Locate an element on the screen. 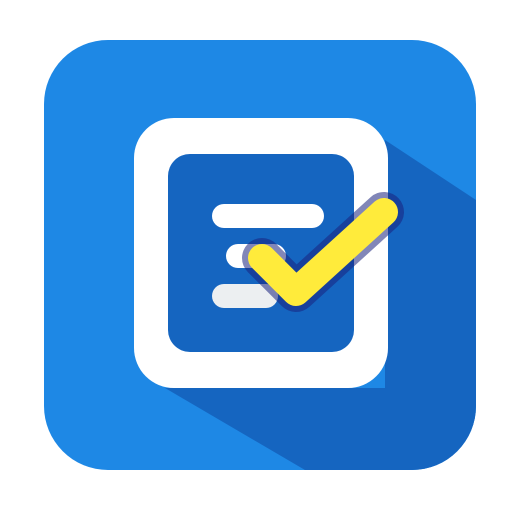  document-line-top is located at coordinates (268, 216).